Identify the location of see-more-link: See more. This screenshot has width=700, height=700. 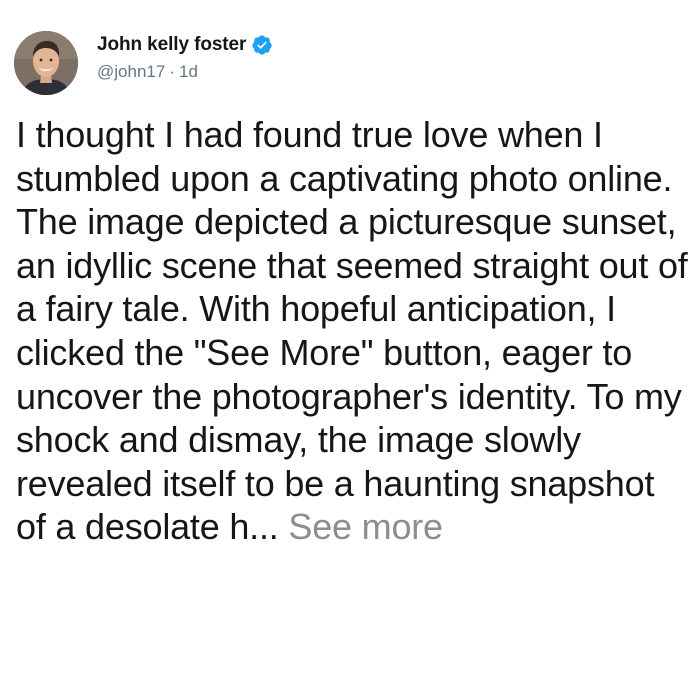
(365, 526).